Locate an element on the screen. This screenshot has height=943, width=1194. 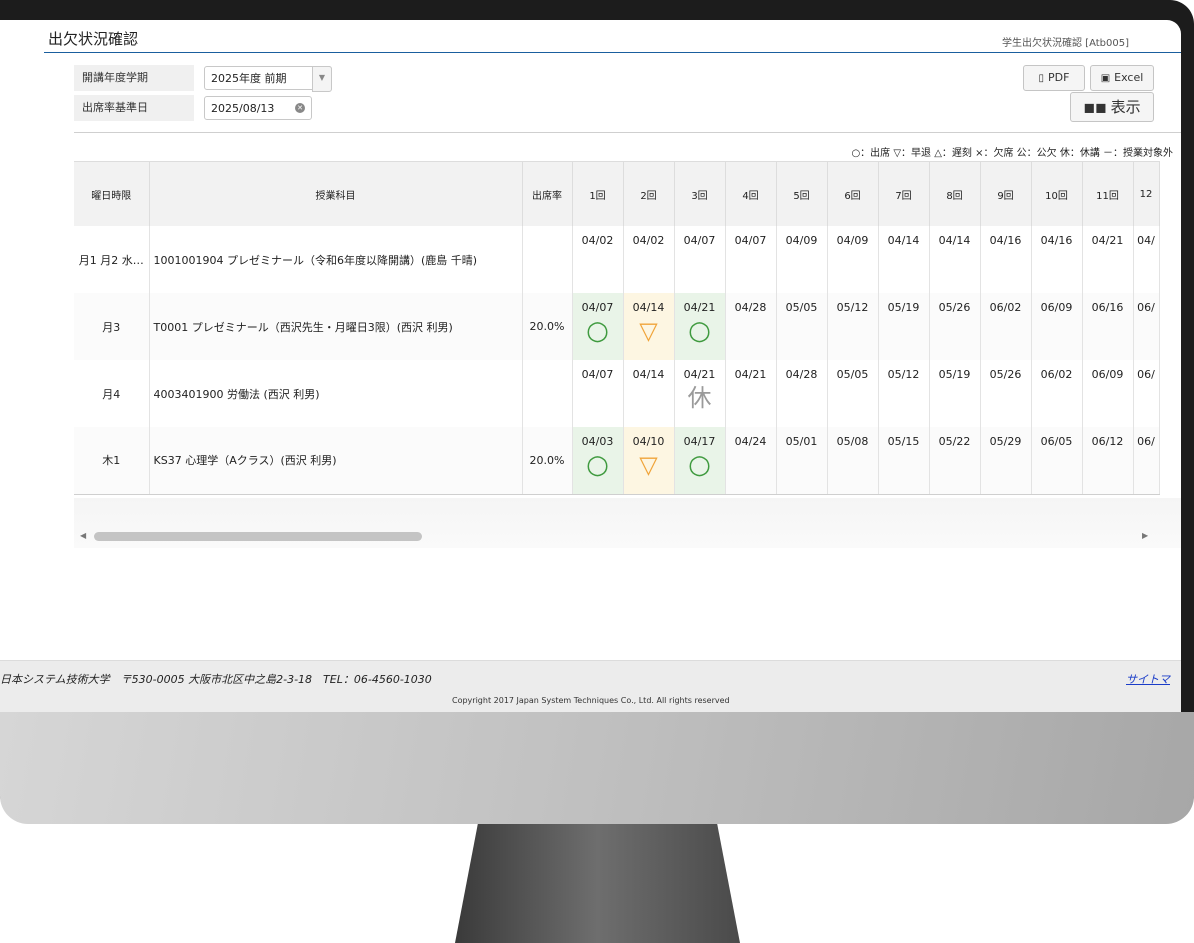
cancelled-mark: 休 is located at coordinates (699, 398).